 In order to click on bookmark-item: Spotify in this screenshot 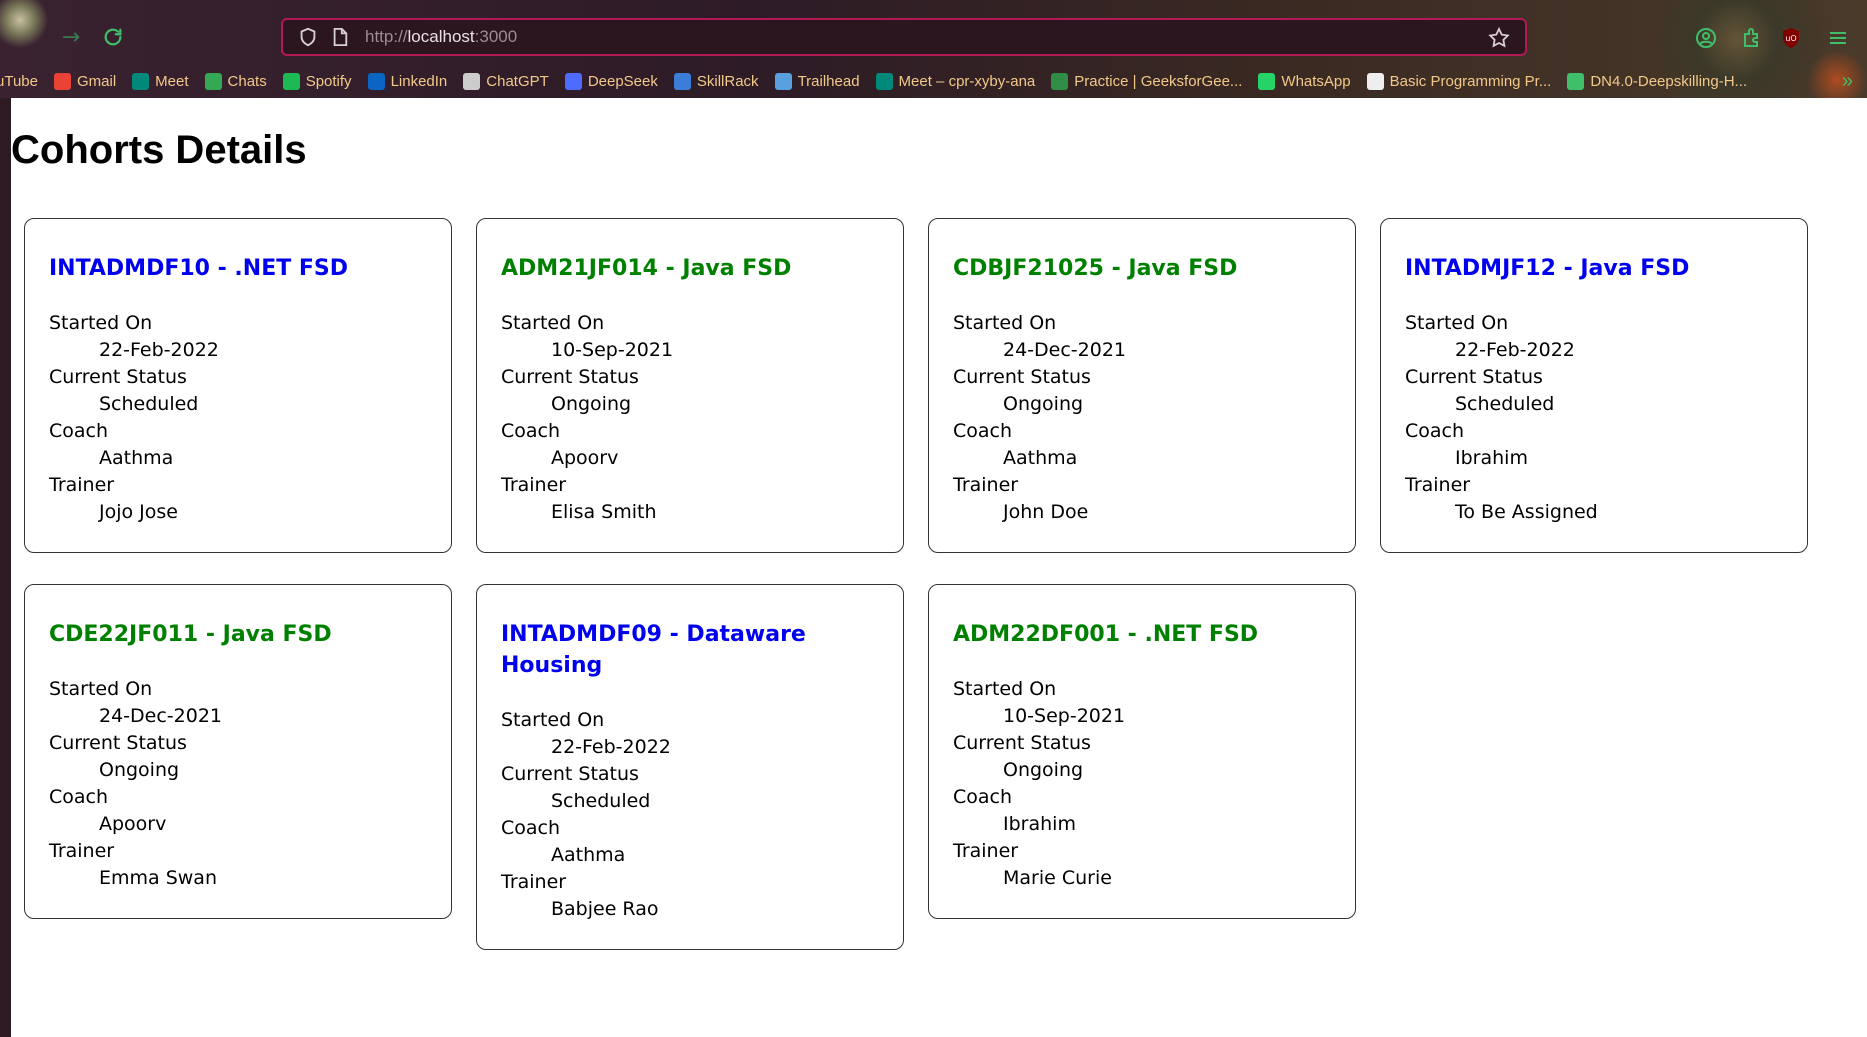, I will do `click(317, 81)`.